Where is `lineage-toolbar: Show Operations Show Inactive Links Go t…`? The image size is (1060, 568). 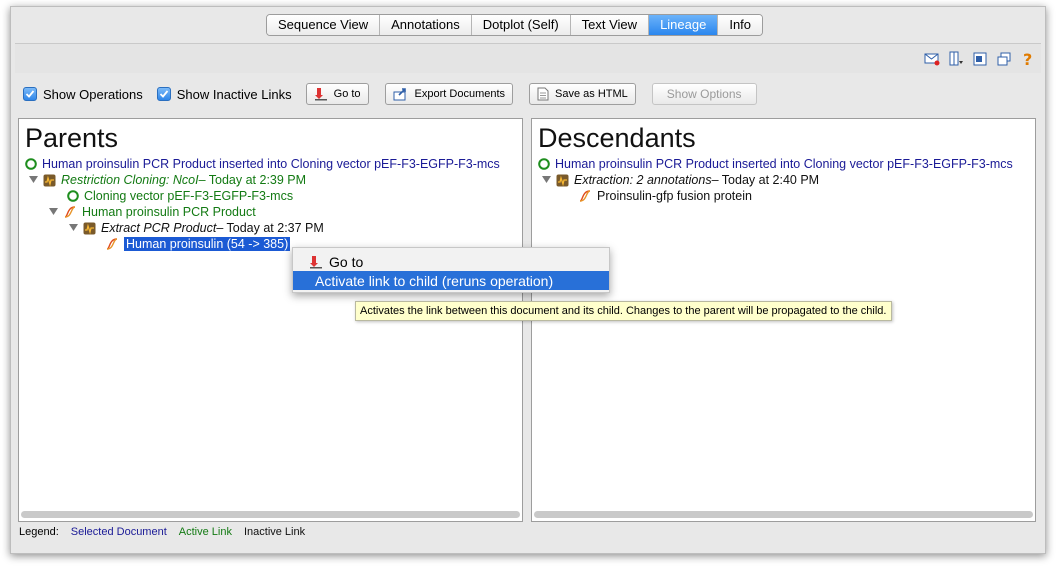
lineage-toolbar: Show Operations Show Inactive Links Go t… is located at coordinates (398, 94).